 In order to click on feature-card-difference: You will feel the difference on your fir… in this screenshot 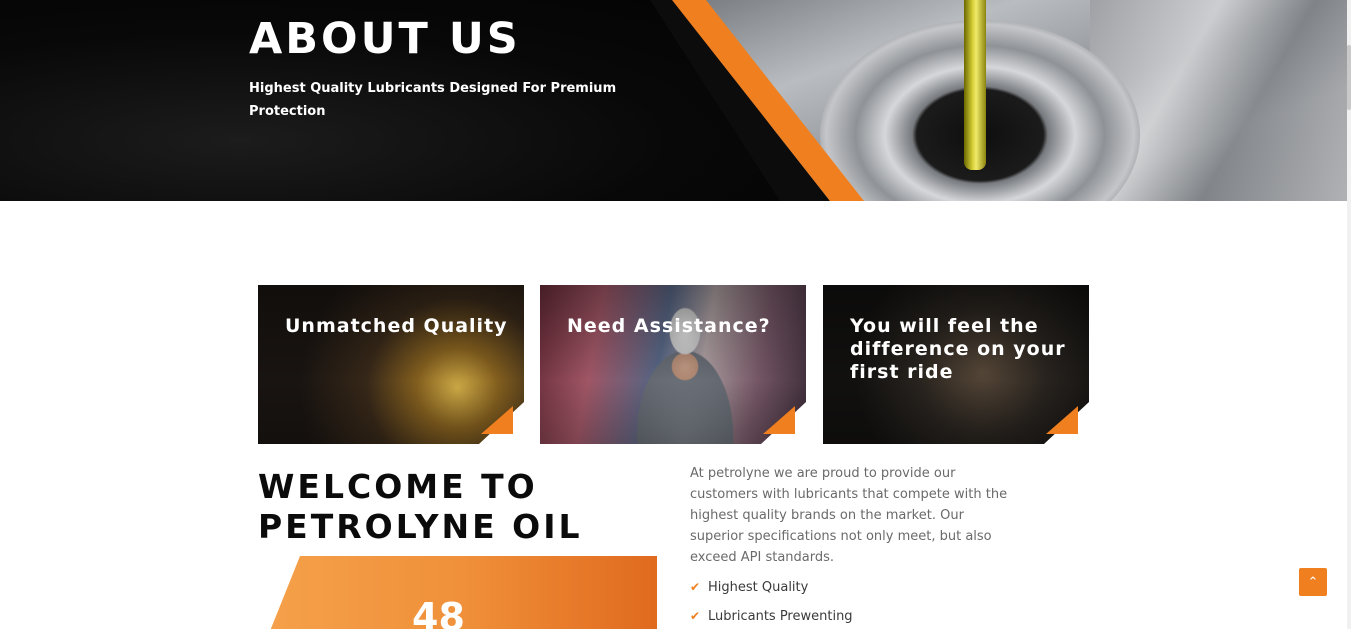, I will do `click(956, 364)`.